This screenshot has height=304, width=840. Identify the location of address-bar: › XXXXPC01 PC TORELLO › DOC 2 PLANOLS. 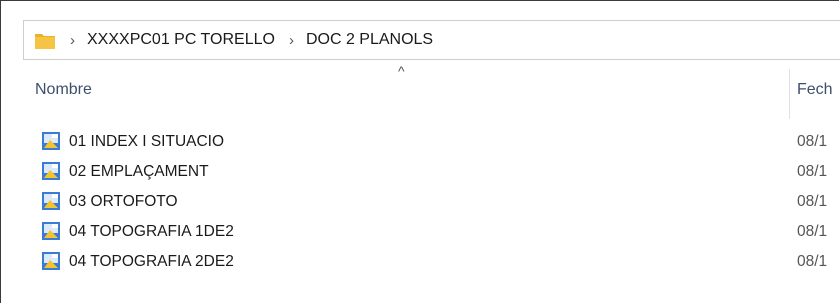
(431, 40).